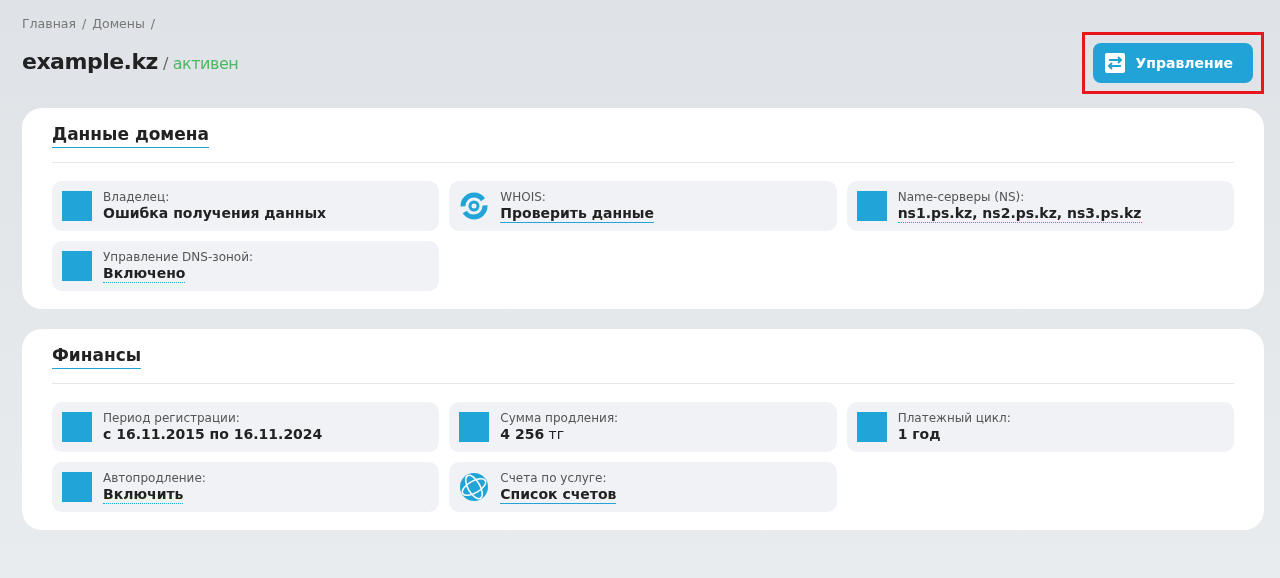 This screenshot has width=1280, height=578. I want to click on field-label: Владелец:, so click(136, 197).